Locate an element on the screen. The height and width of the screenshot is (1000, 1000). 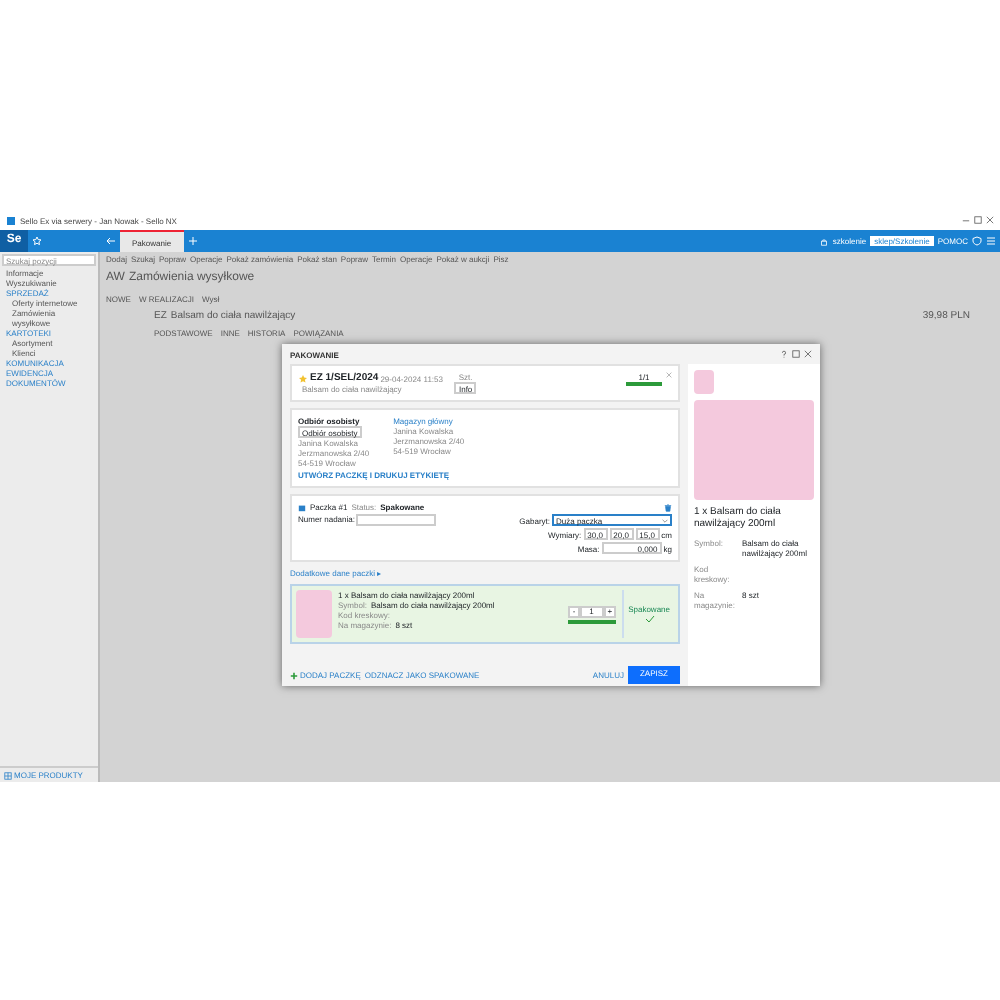
caret-icon is located at coordinates (665, 520).